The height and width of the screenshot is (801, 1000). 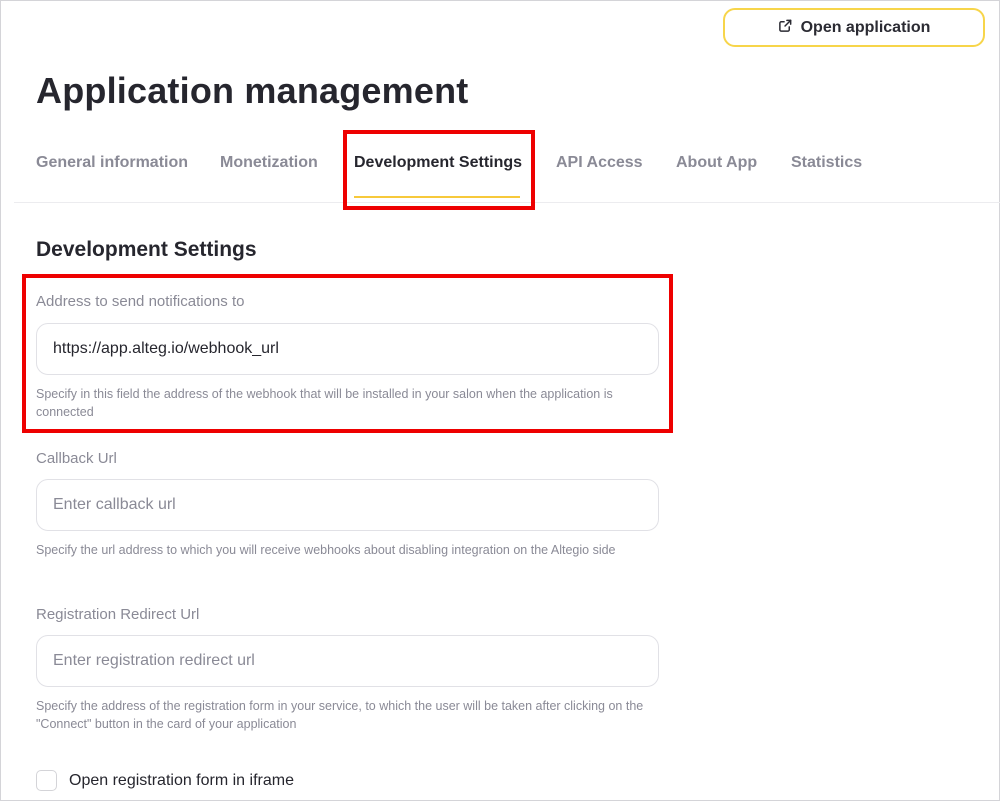 I want to click on callback-url-input, so click(x=347, y=505).